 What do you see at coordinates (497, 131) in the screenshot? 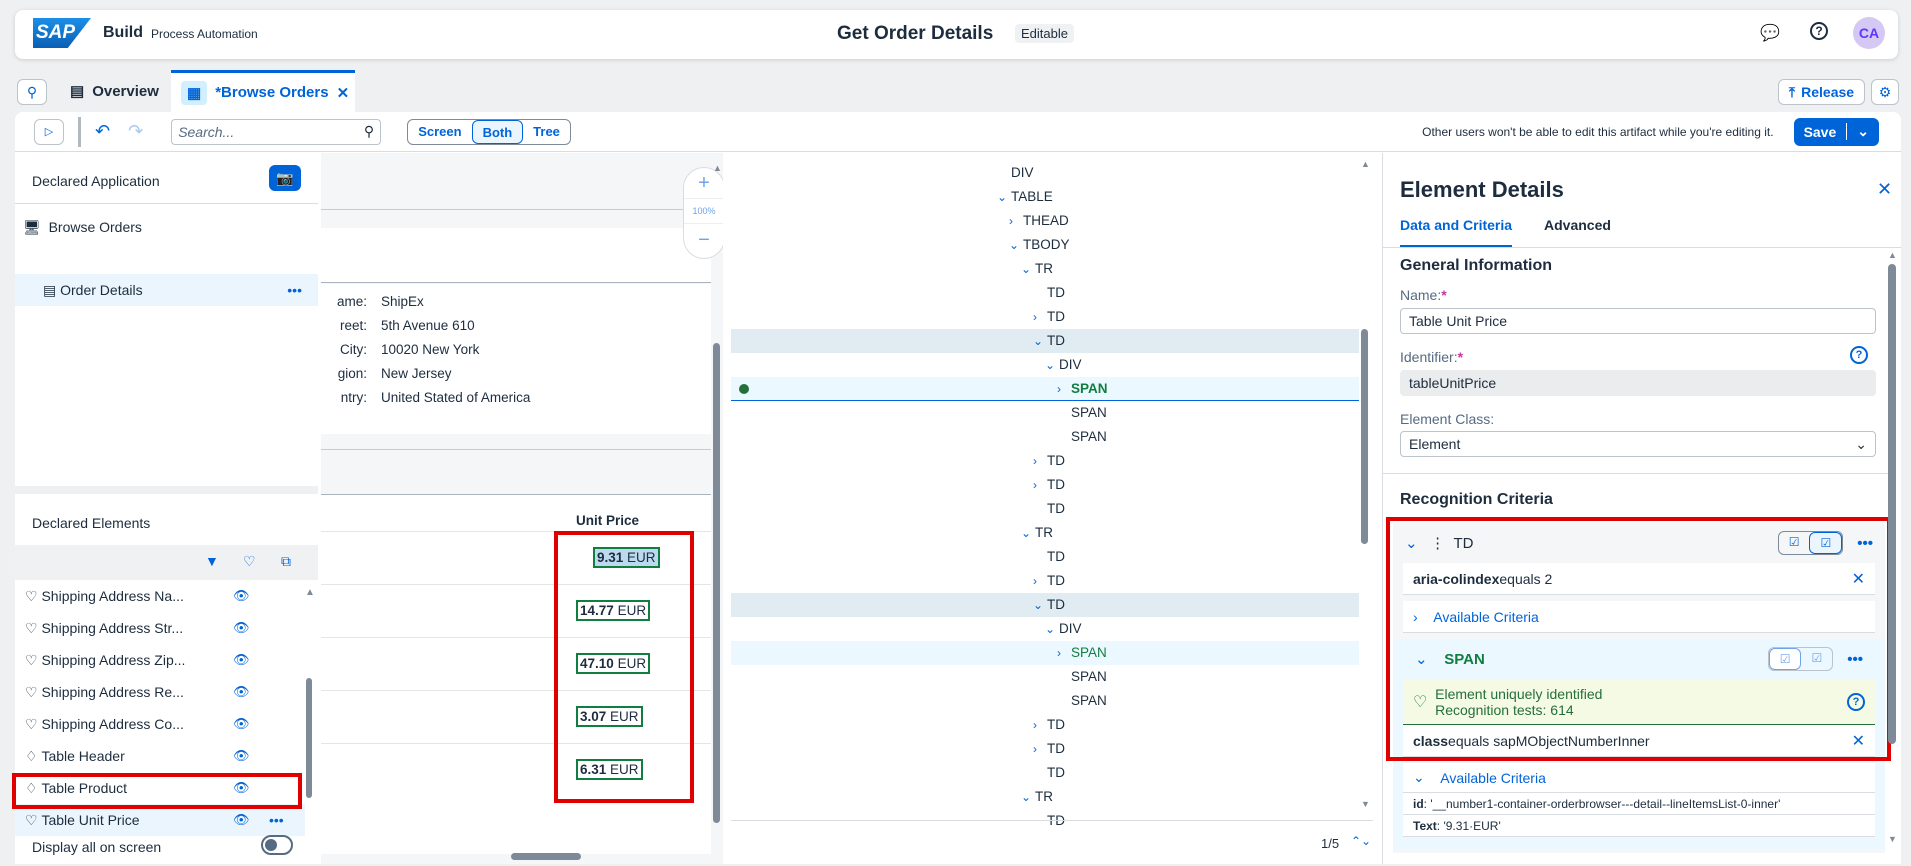
I see `view-both: Both` at bounding box center [497, 131].